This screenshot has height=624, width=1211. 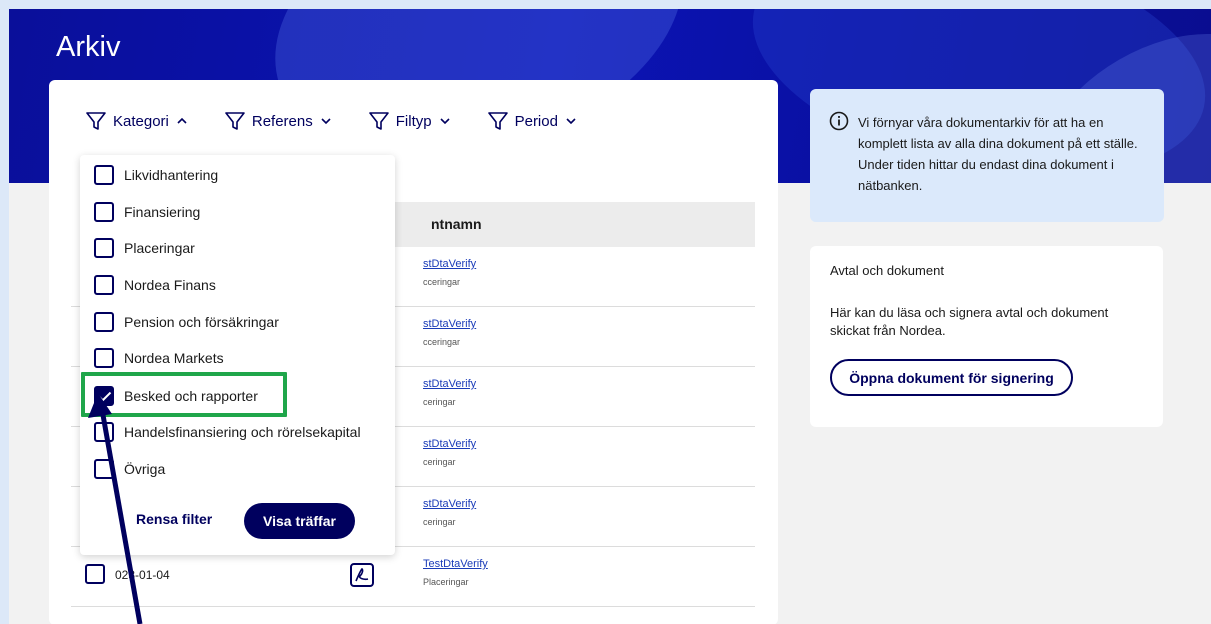 What do you see at coordinates (170, 285) in the screenshot?
I see `category-option-label: Nordea Finans` at bounding box center [170, 285].